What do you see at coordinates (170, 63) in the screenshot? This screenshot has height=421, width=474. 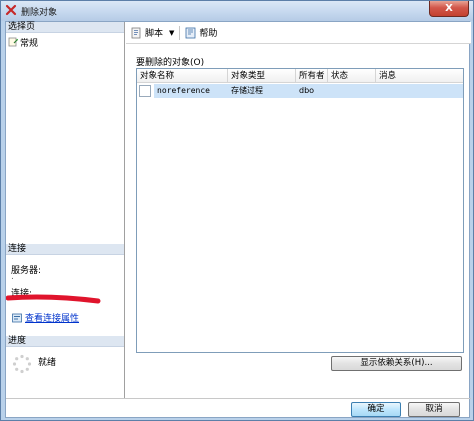 I see `objects-label: 要删除的对象(O)` at bounding box center [170, 63].